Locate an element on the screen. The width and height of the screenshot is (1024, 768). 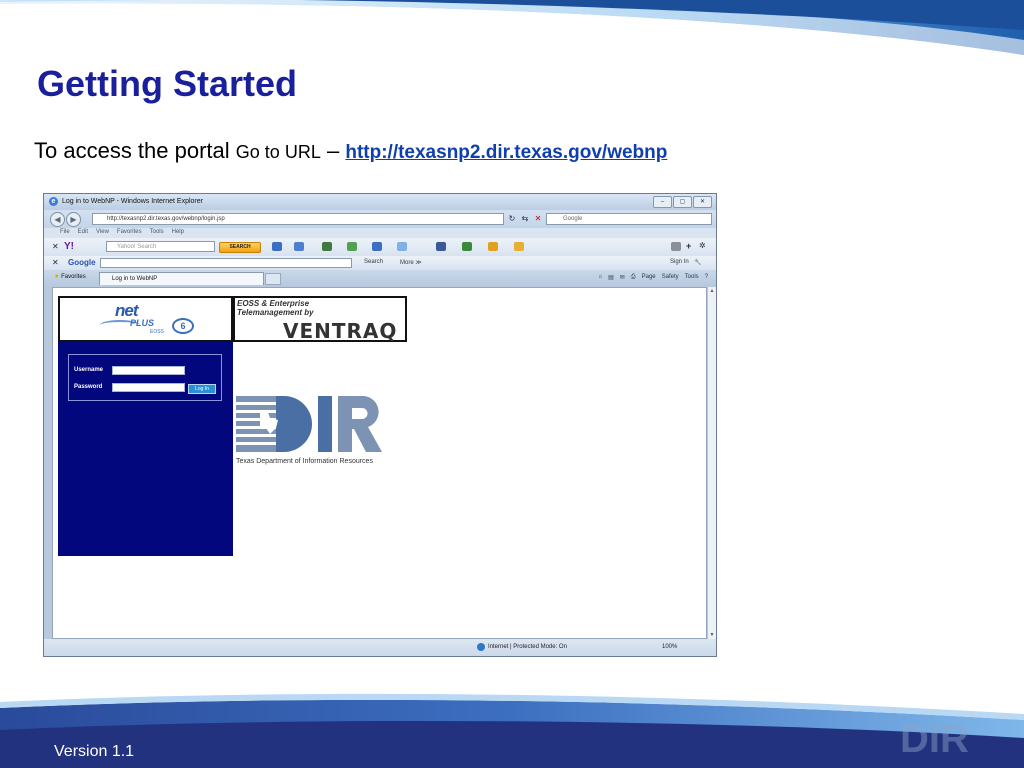
status-zone-text: Internet | Protected Mode: On is located at coordinates (527, 647).